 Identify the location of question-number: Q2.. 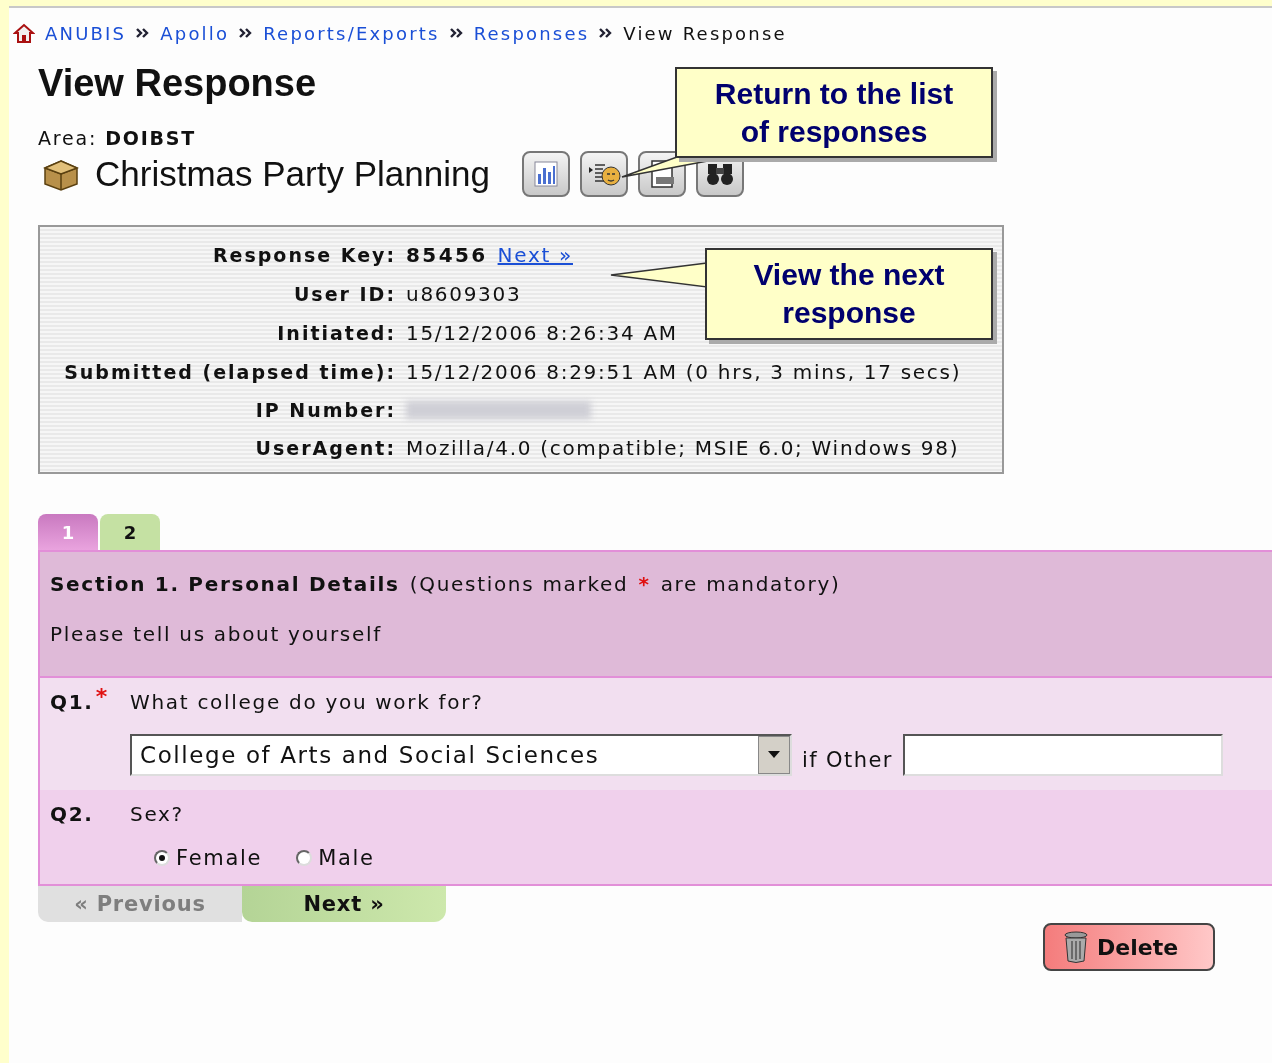
(72, 814).